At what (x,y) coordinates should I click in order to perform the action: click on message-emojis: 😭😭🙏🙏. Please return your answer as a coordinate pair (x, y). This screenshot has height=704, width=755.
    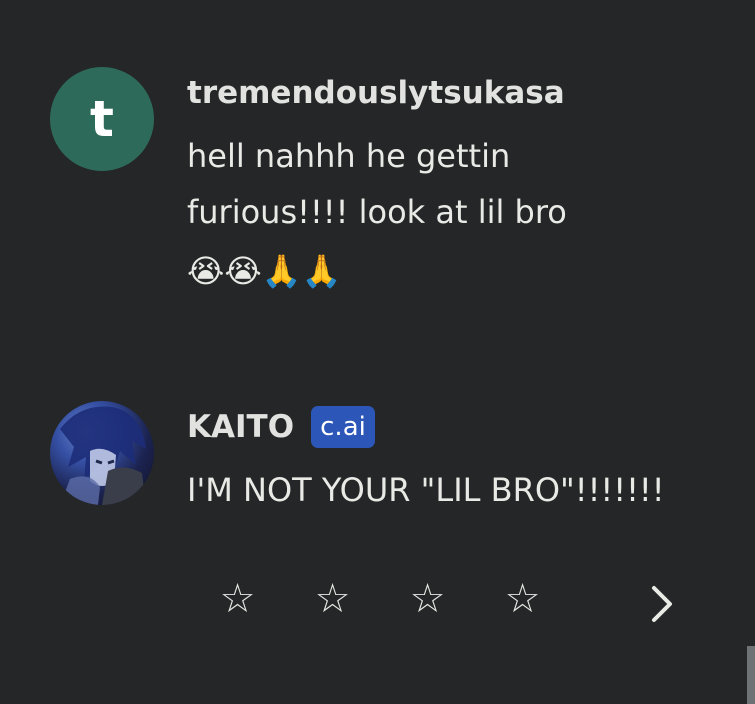
    Looking at the image, I should click on (264, 271).